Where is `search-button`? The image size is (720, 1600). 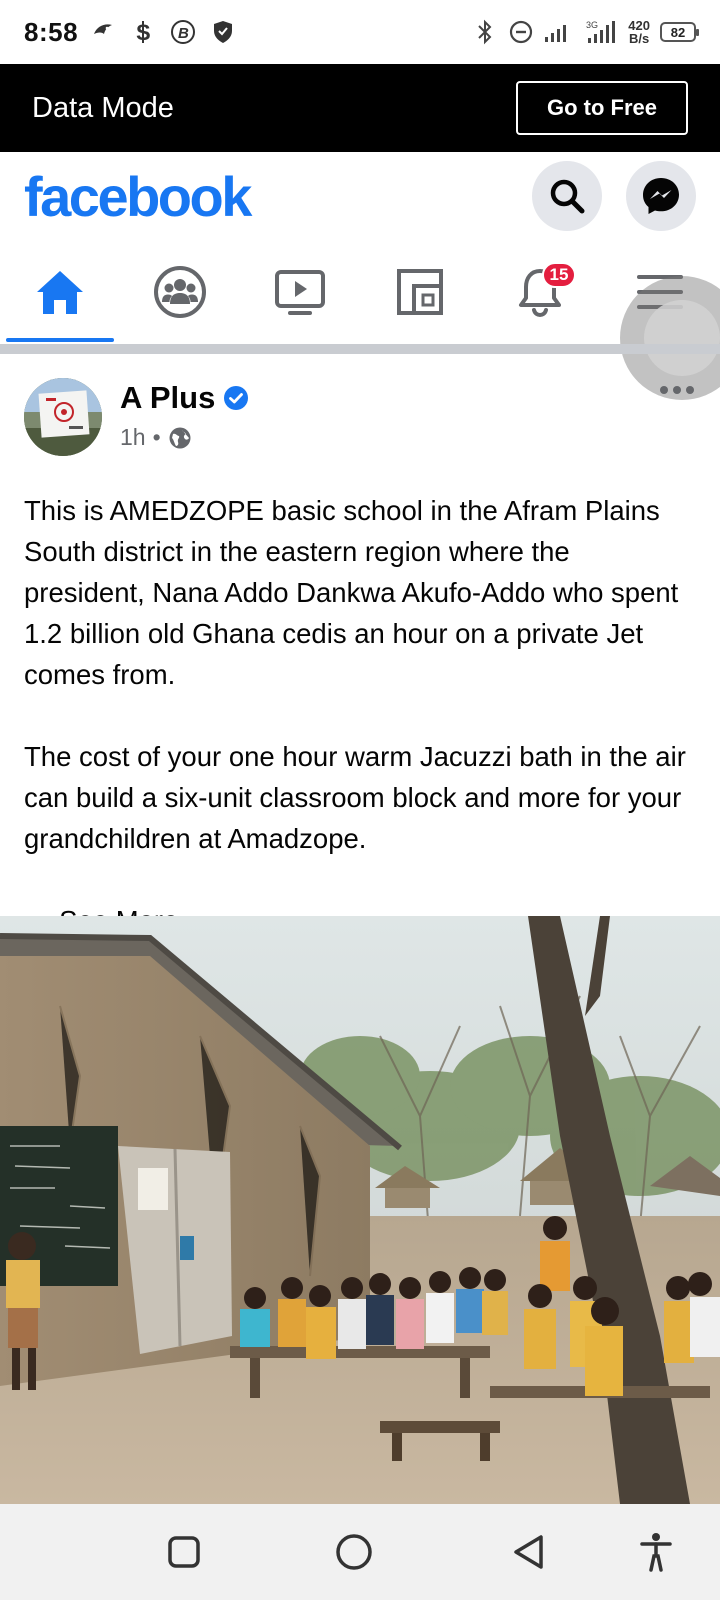 search-button is located at coordinates (567, 196).